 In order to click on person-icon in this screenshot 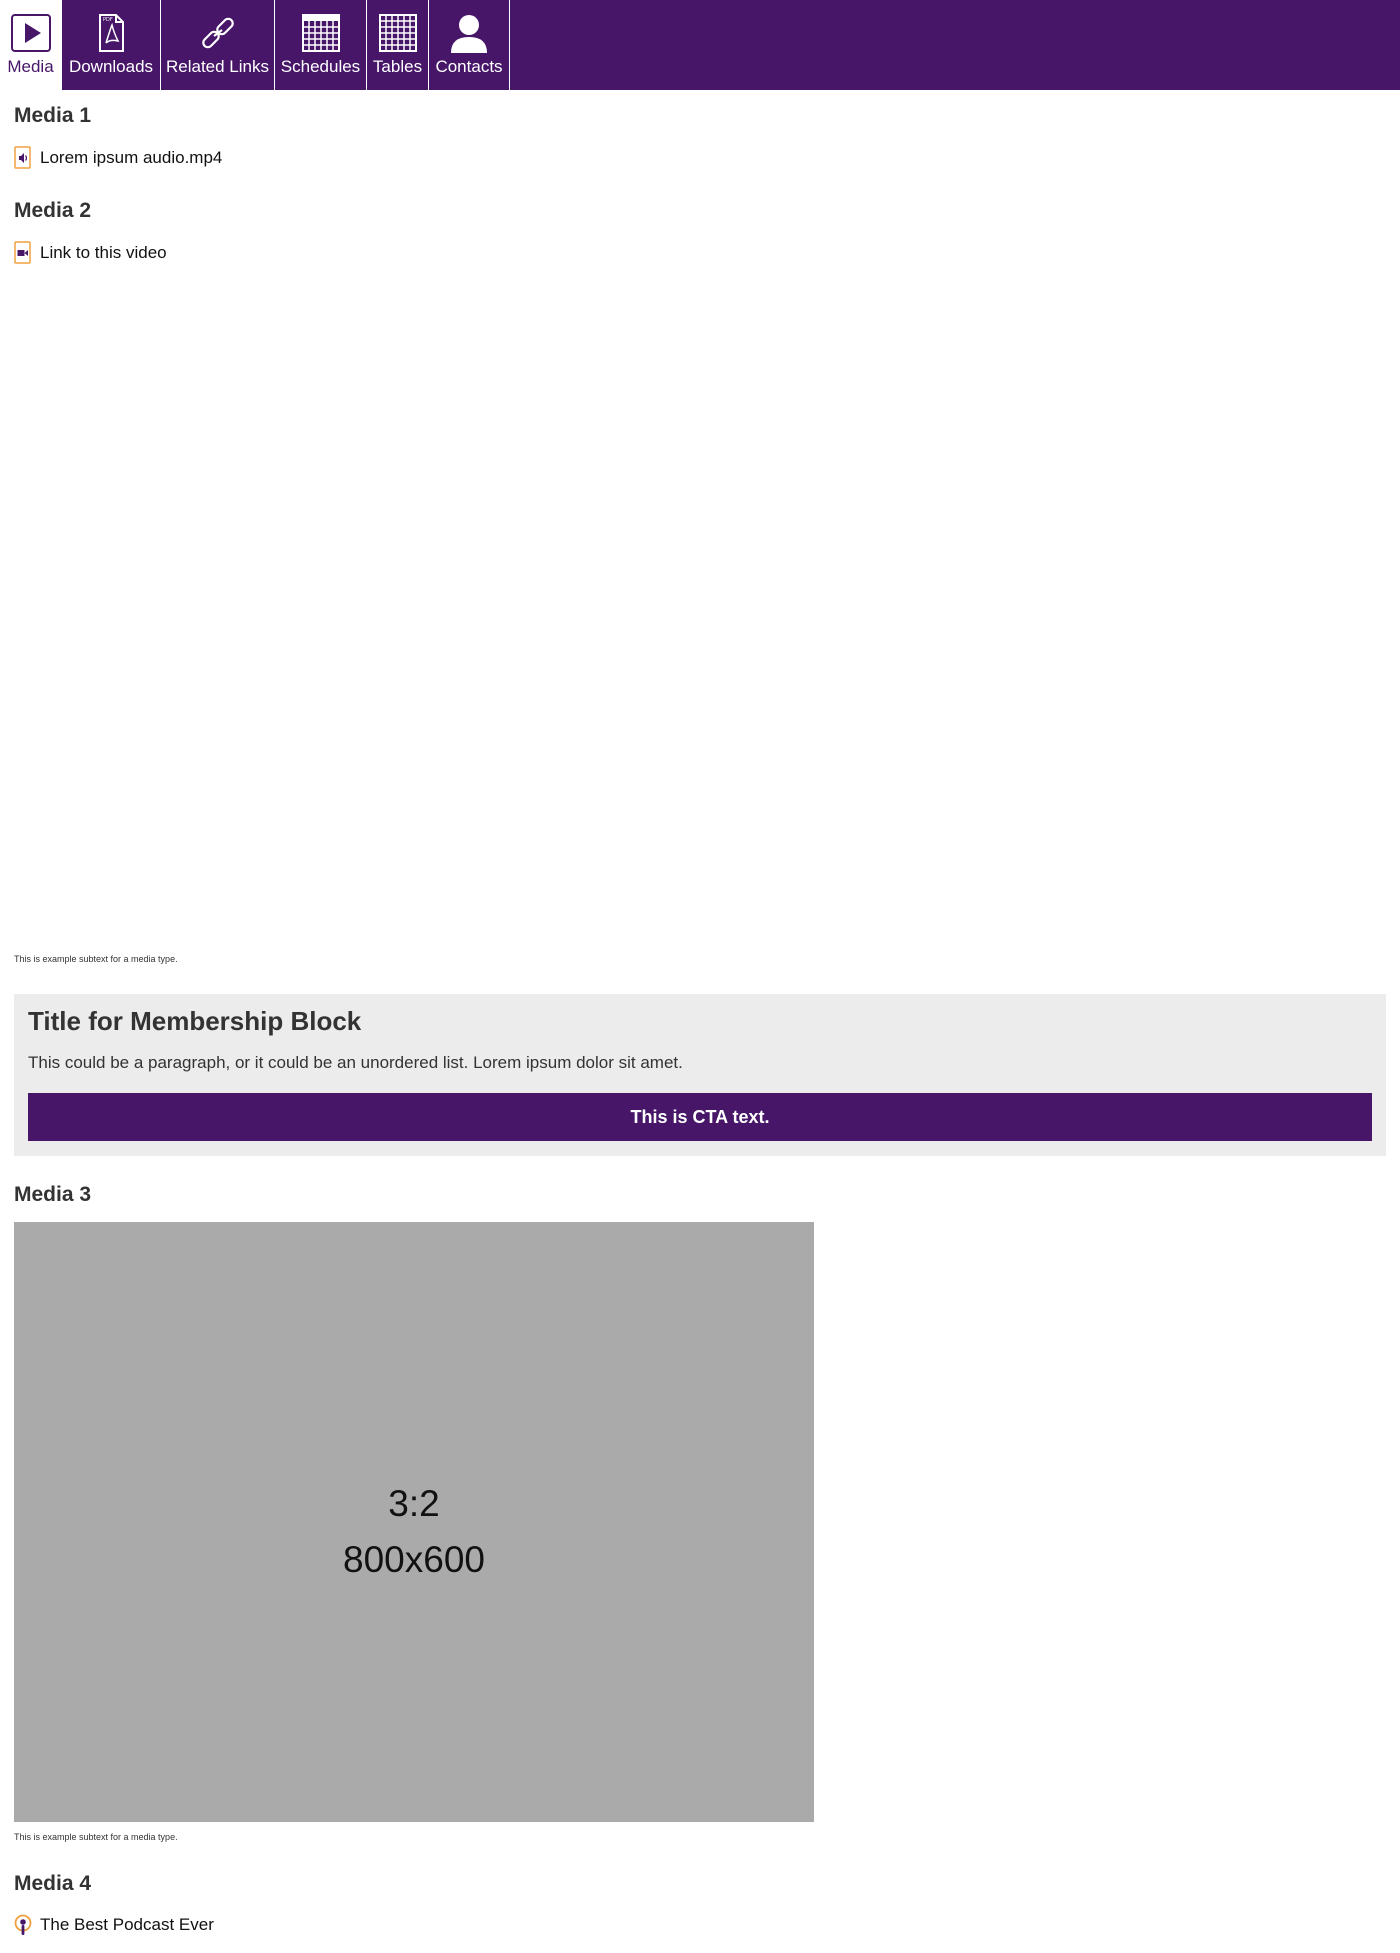, I will do `click(469, 34)`.